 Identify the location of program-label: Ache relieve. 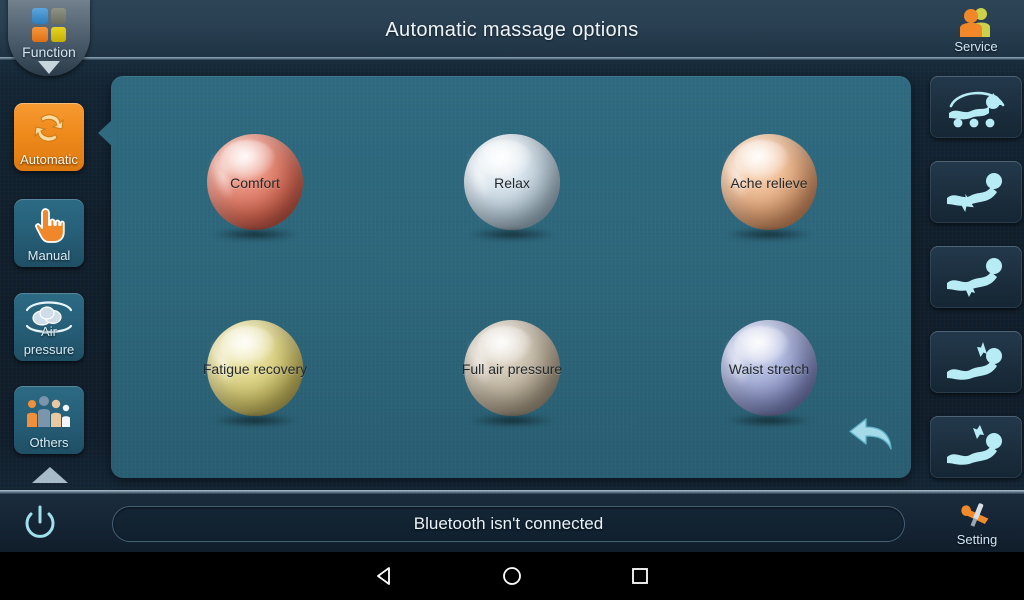
(769, 183).